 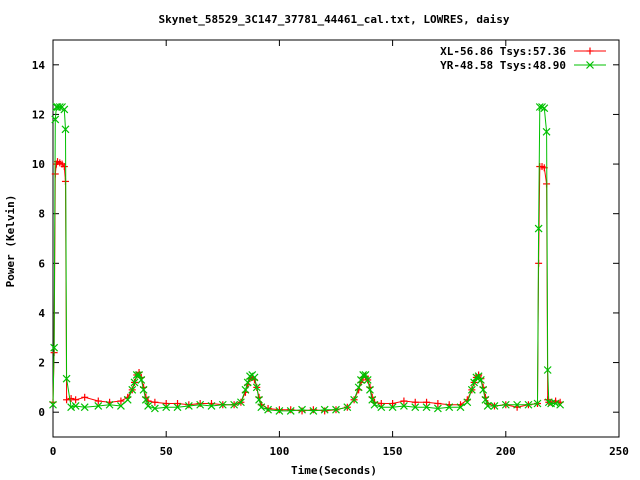 I want to click on y-tick-label: 4, so click(x=41, y=313).